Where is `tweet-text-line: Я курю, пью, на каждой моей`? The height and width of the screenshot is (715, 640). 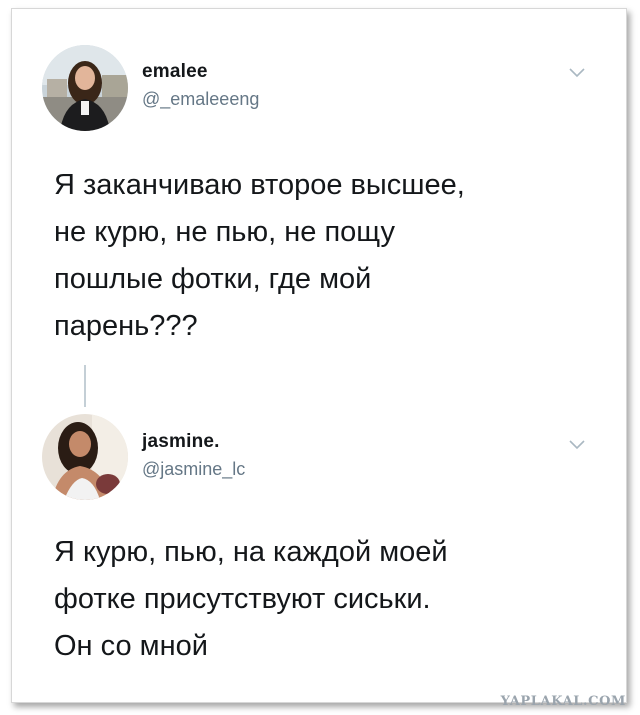 tweet-text-line: Я курю, пью, на каждой моей is located at coordinates (251, 552).